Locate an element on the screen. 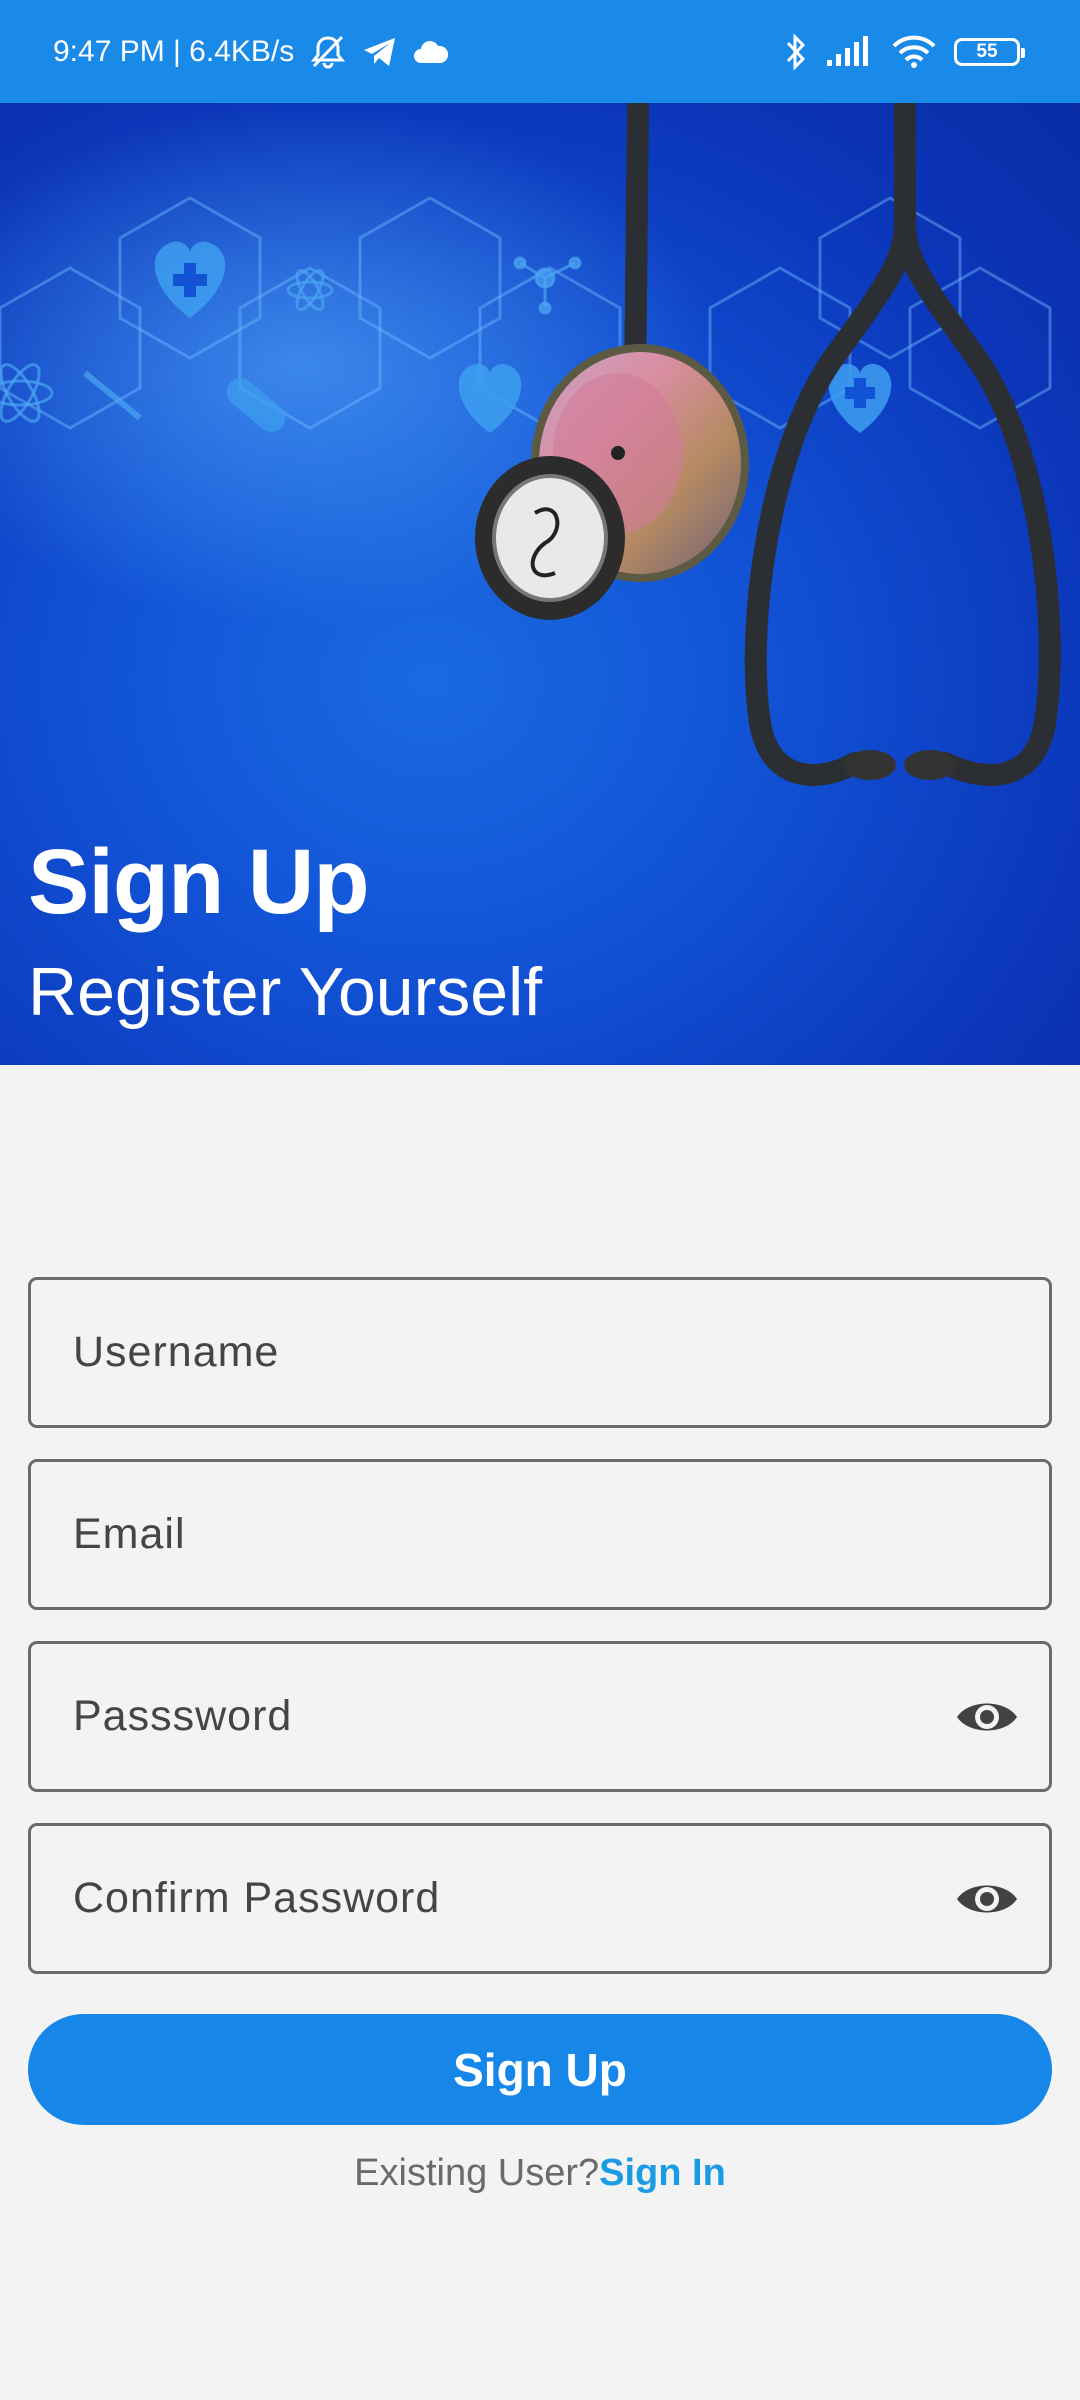  status-left: 9:47 PM | 6.4KB/s is located at coordinates (251, 52).